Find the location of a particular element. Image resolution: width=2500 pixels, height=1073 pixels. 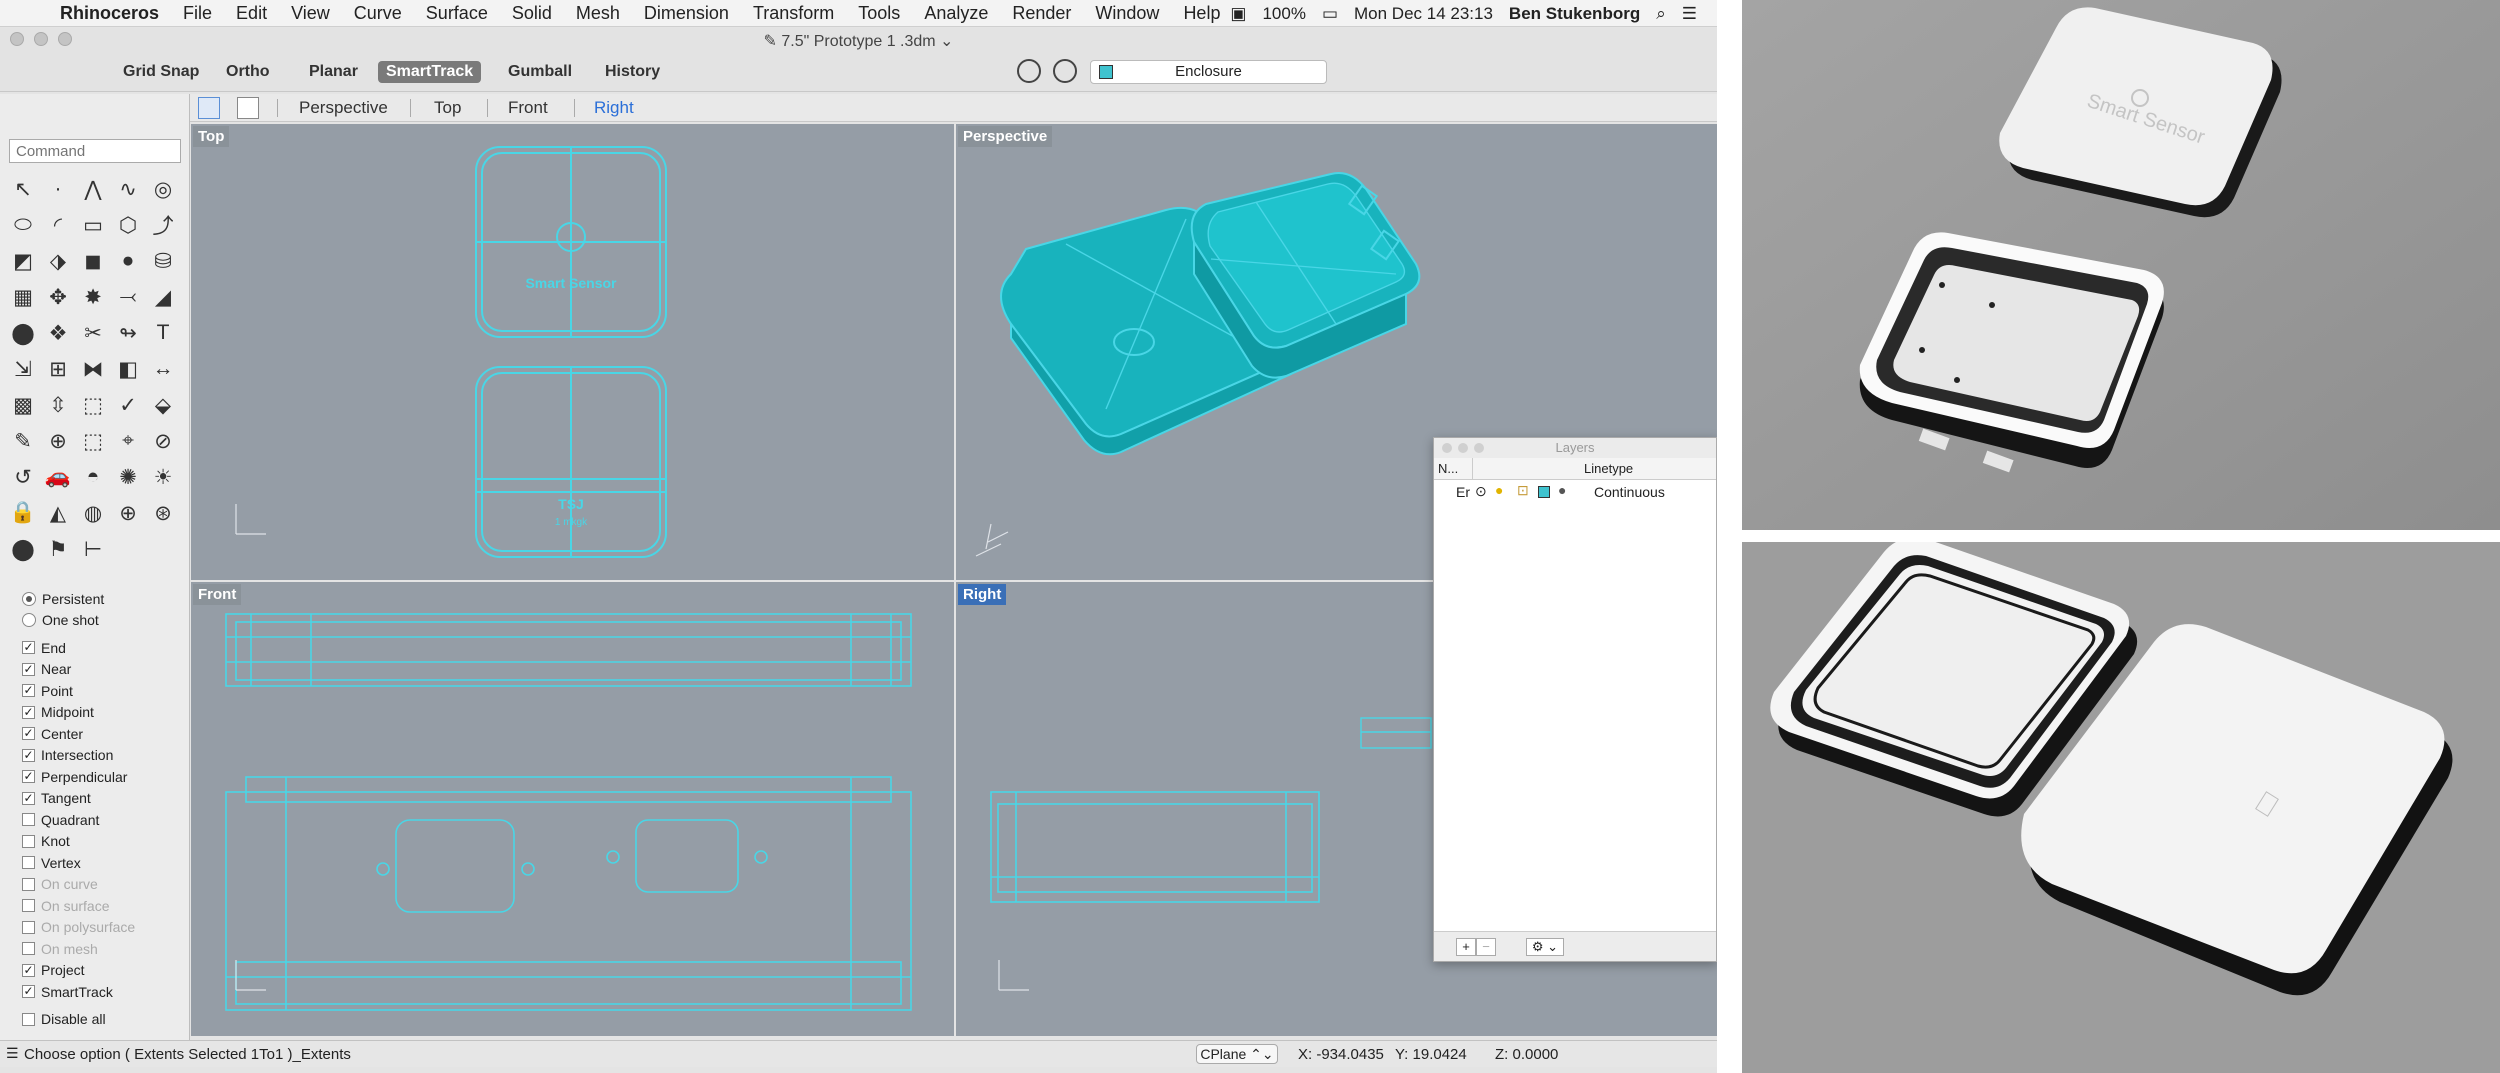

point-icon: · is located at coordinates (58, 189).